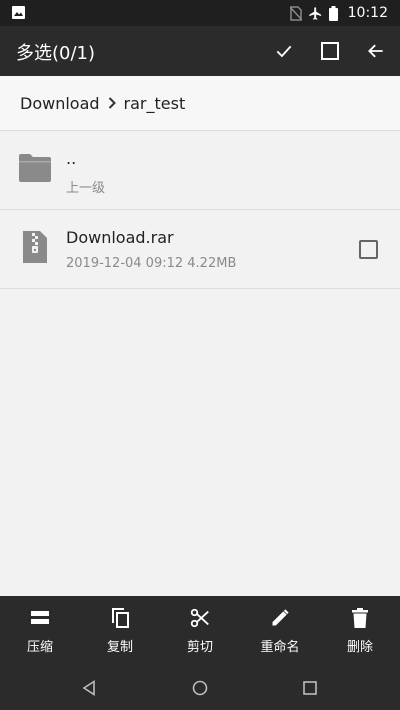 Image resolution: width=400 pixels, height=710 pixels. What do you see at coordinates (86, 188) in the screenshot?
I see `file-detail: 上一级` at bounding box center [86, 188].